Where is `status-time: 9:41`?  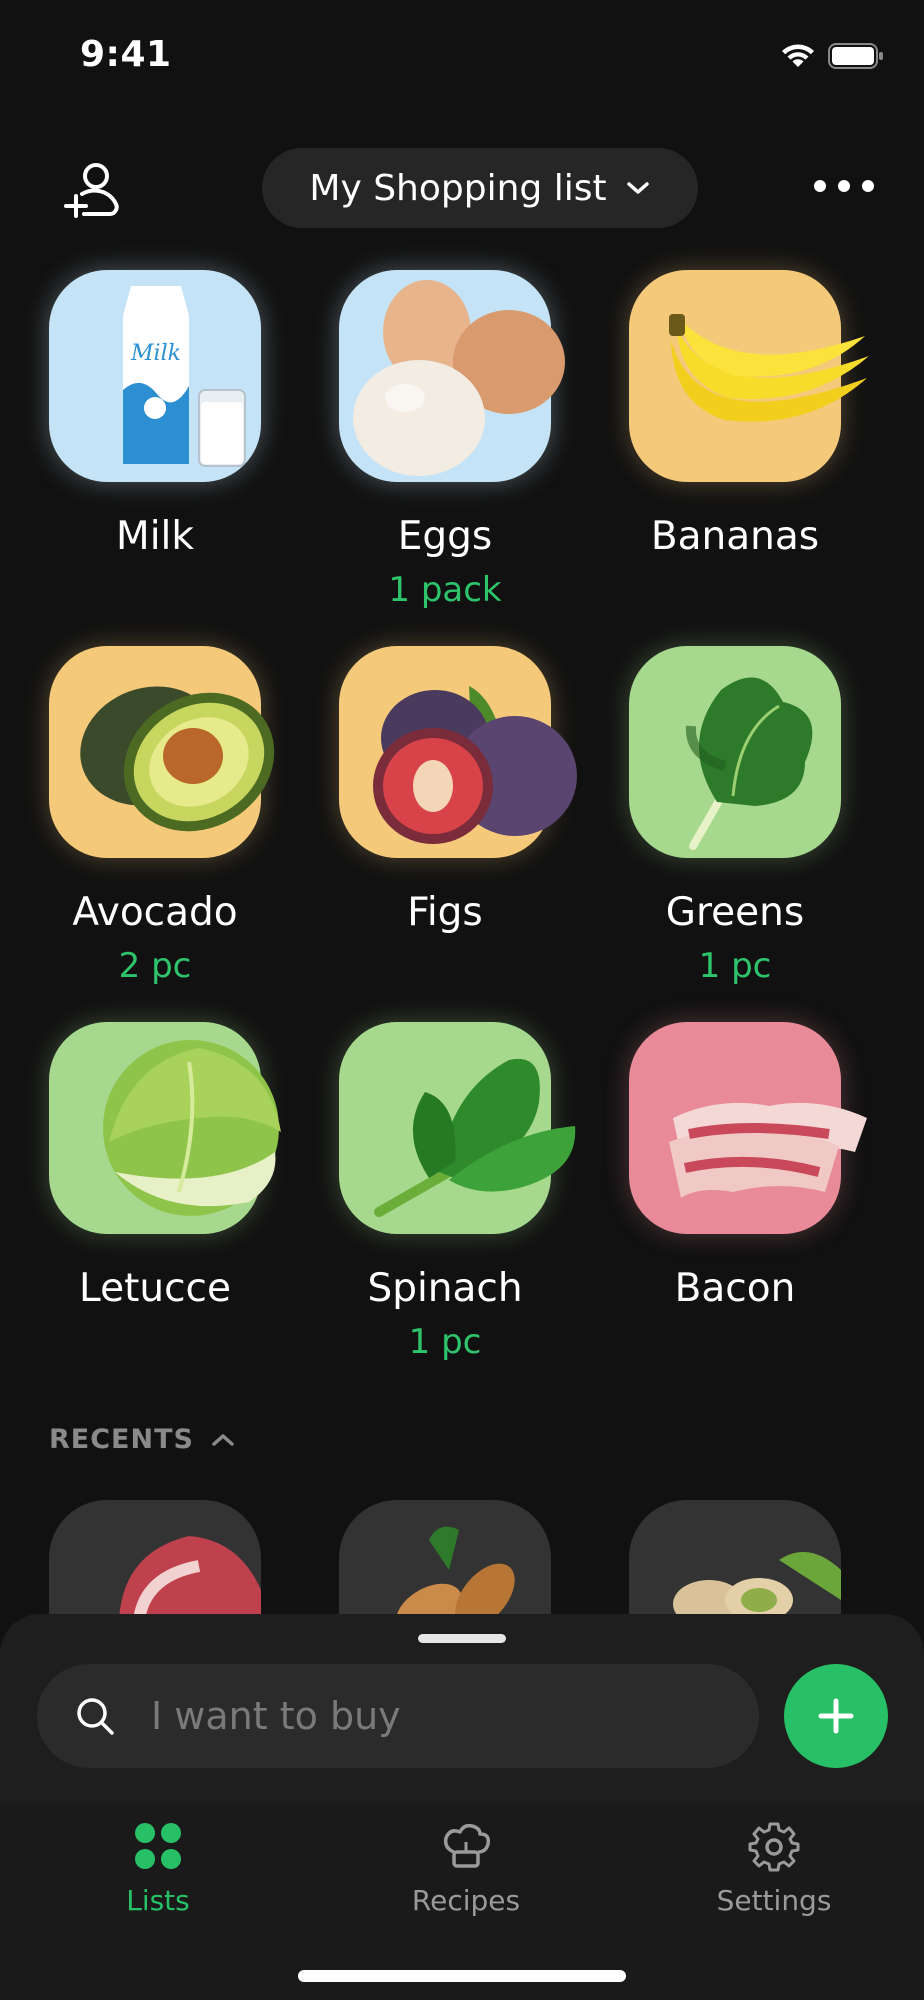 status-time: 9:41 is located at coordinates (126, 54).